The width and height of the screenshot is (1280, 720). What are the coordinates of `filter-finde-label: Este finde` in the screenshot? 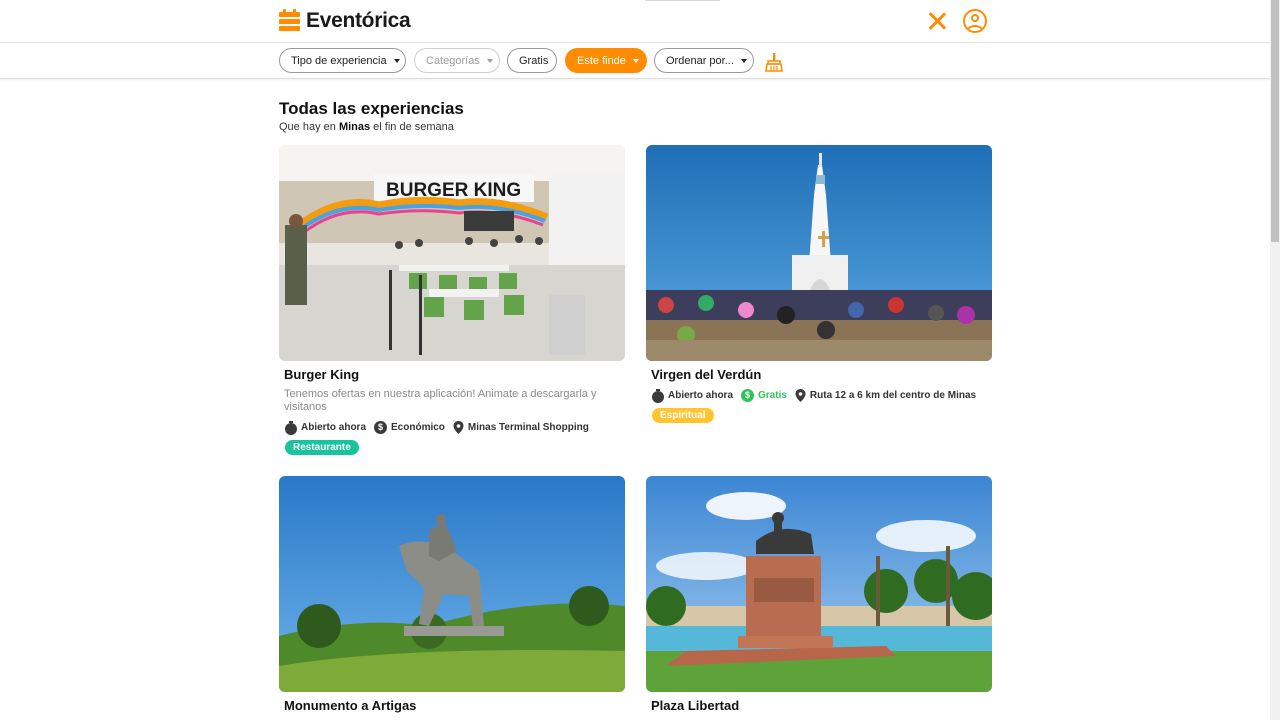 It's located at (601, 60).